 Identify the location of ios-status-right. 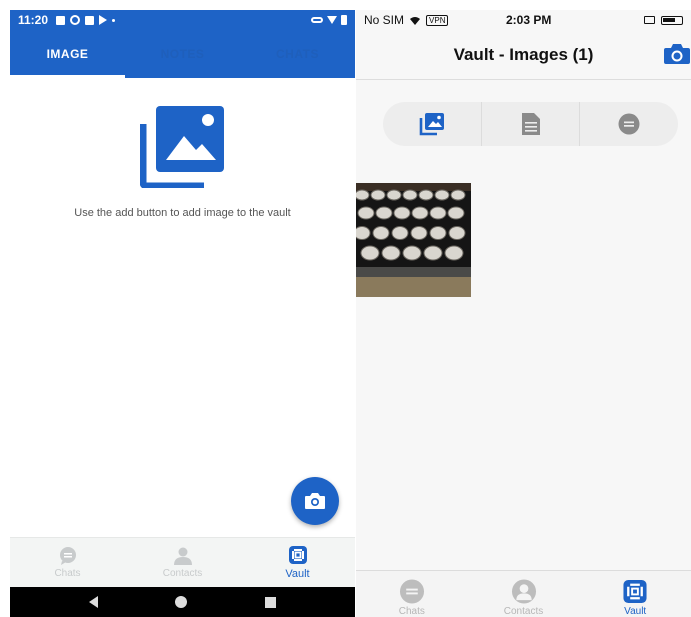
(663, 20).